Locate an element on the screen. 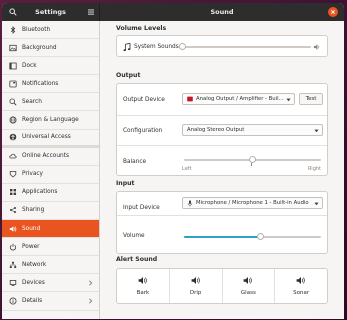  sidebar-item-universal-access: Universal Access is located at coordinates (50, 139).